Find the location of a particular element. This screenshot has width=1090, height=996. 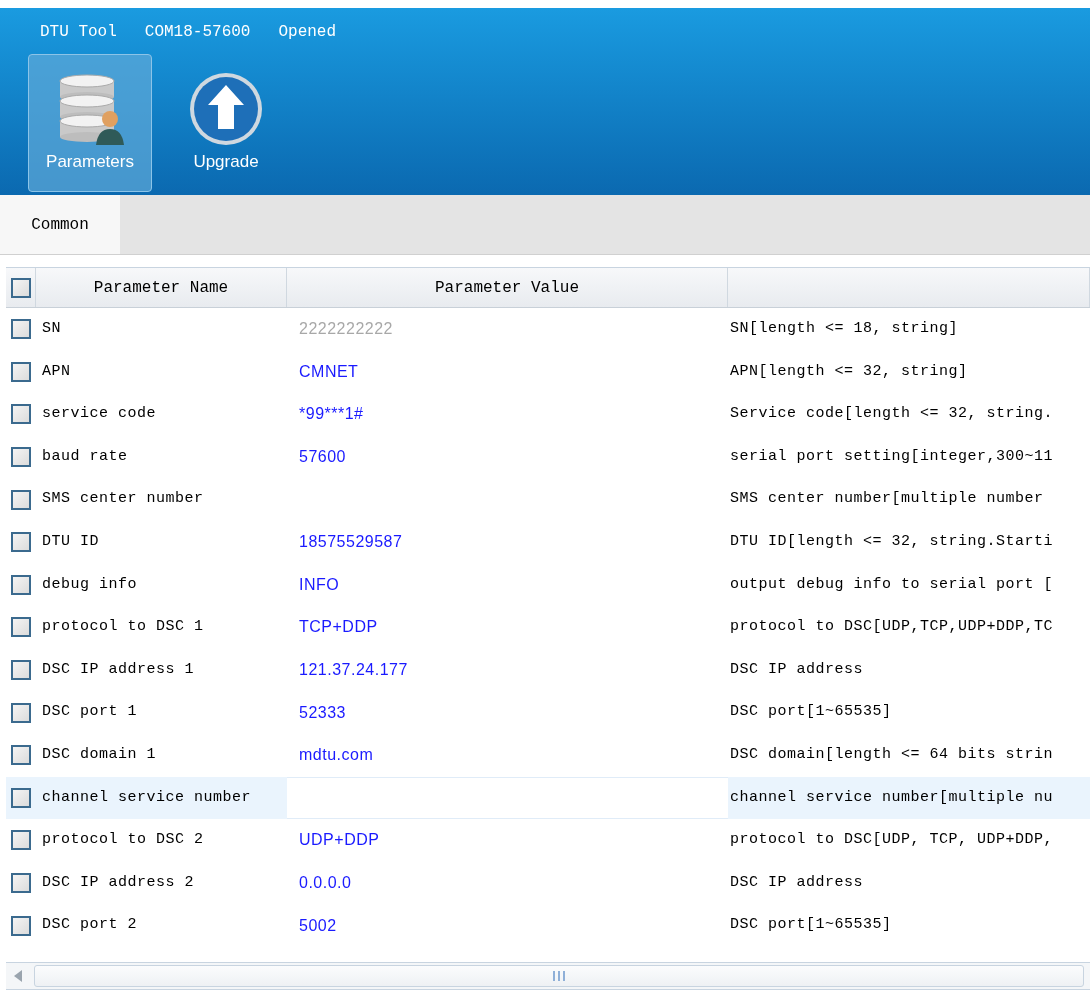

value-cell: 57600 is located at coordinates (322, 457).